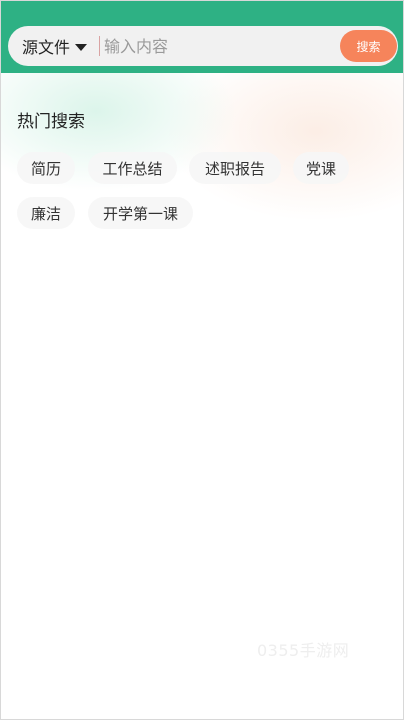 This screenshot has width=404, height=720. What do you see at coordinates (303, 650) in the screenshot?
I see `watermark: 0355手游网` at bounding box center [303, 650].